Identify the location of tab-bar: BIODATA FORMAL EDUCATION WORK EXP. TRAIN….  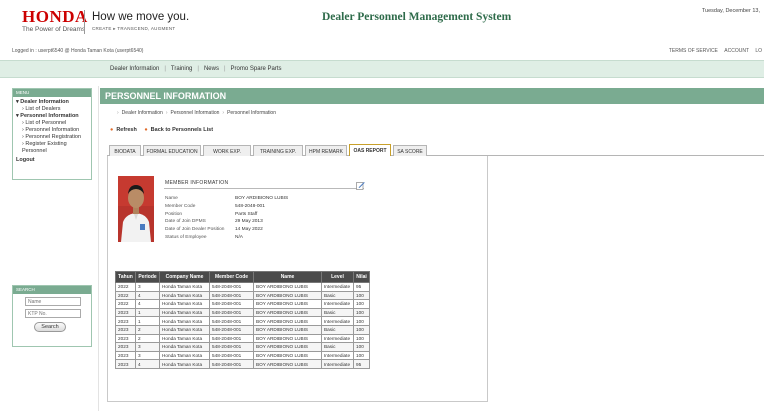
(435, 150).